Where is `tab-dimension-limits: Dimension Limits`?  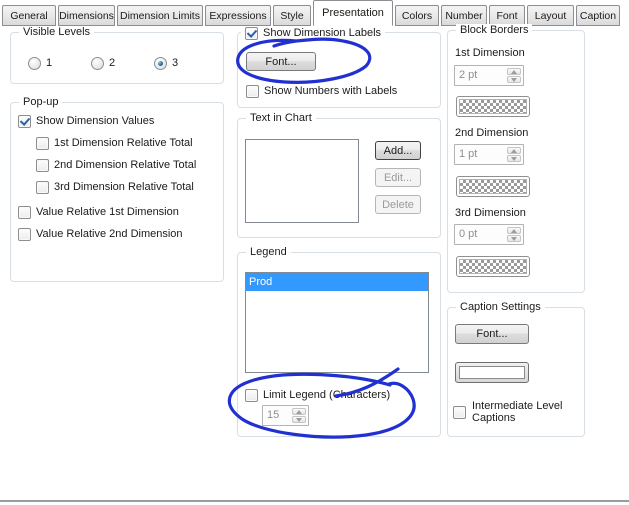
tab-dimension-limits: Dimension Limits is located at coordinates (160, 15).